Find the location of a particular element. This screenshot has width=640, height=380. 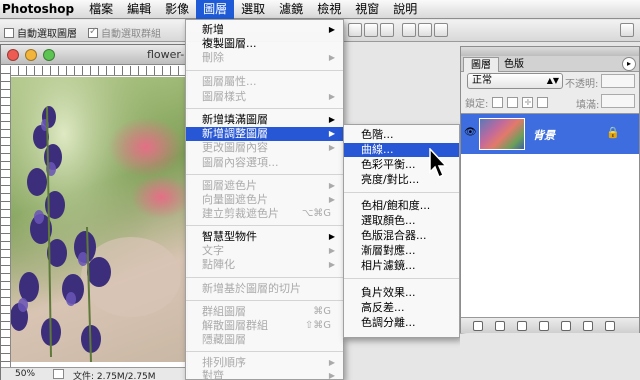

align-bottom-icon is located at coordinates (387, 30).